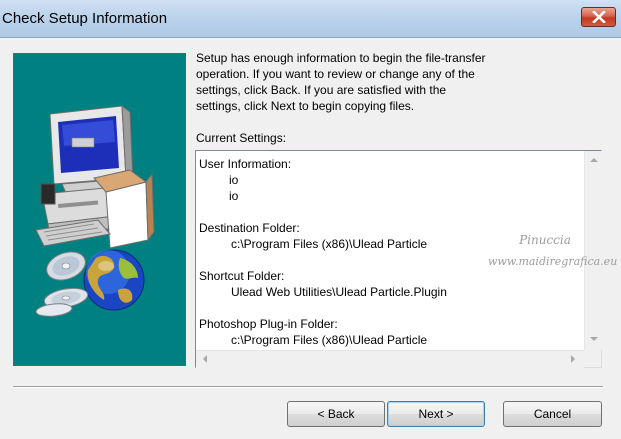 This screenshot has height=439, width=621. What do you see at coordinates (329, 340) in the screenshot?
I see `photoshop-value: c:\Program Files (x86)\Ulead Particle` at bounding box center [329, 340].